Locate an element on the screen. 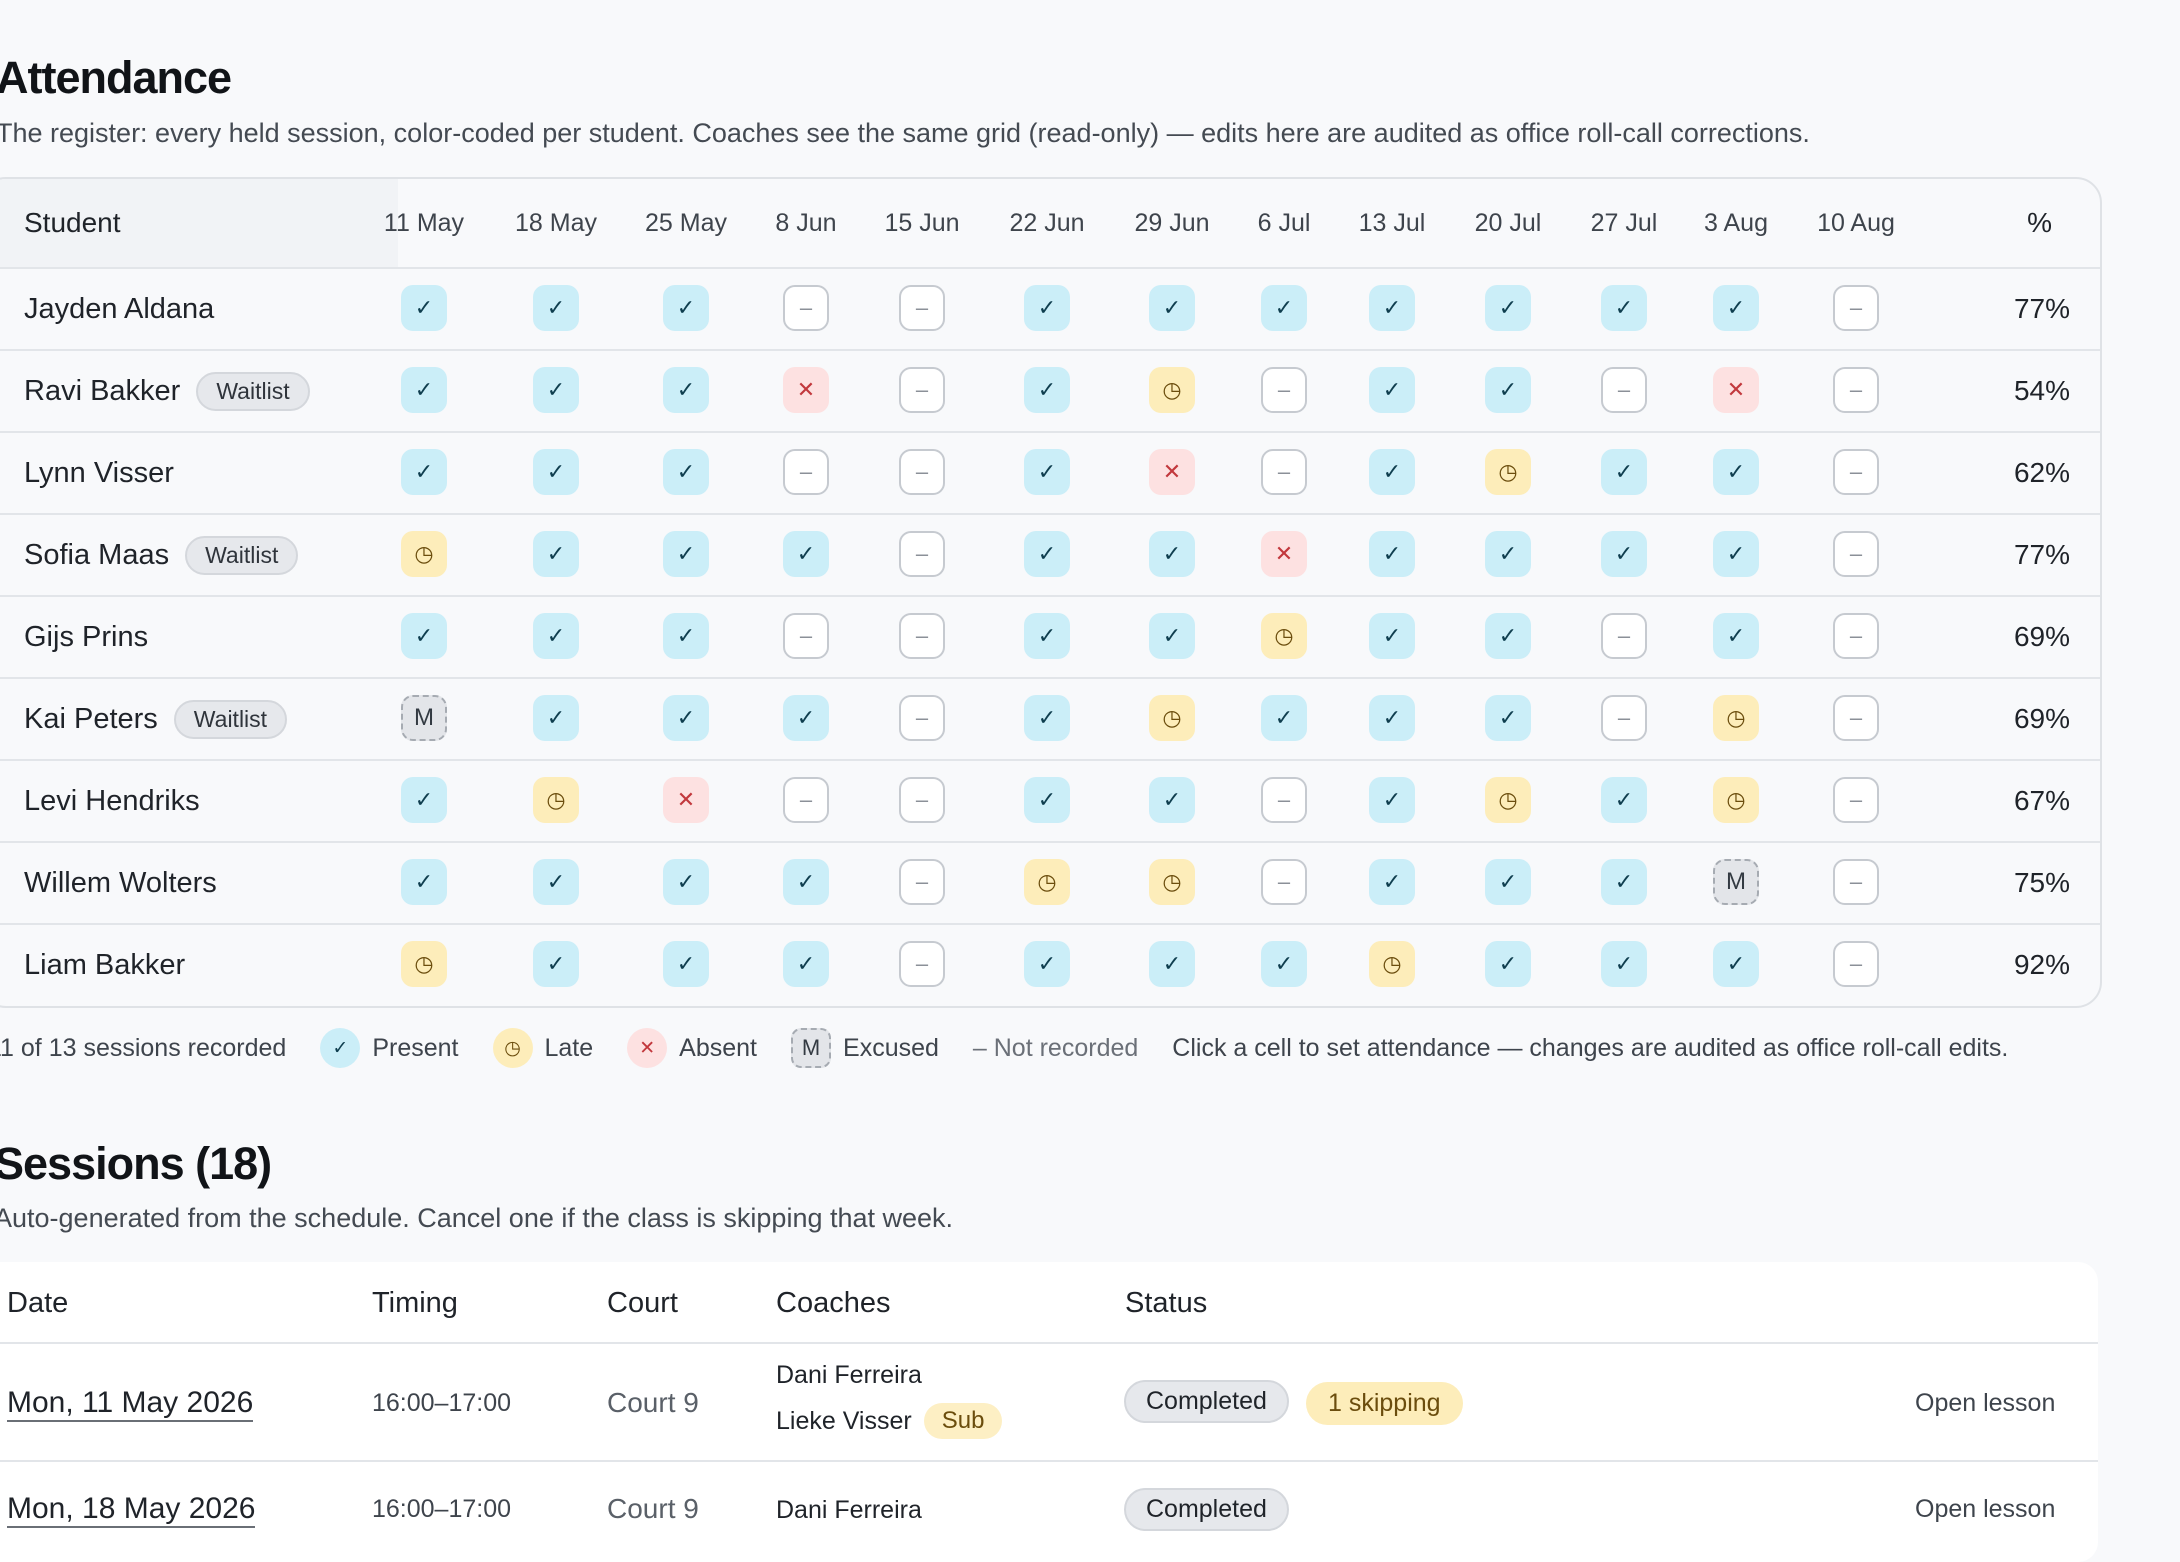  attendance-cell-excused-m-icon: M is located at coordinates (1736, 882).